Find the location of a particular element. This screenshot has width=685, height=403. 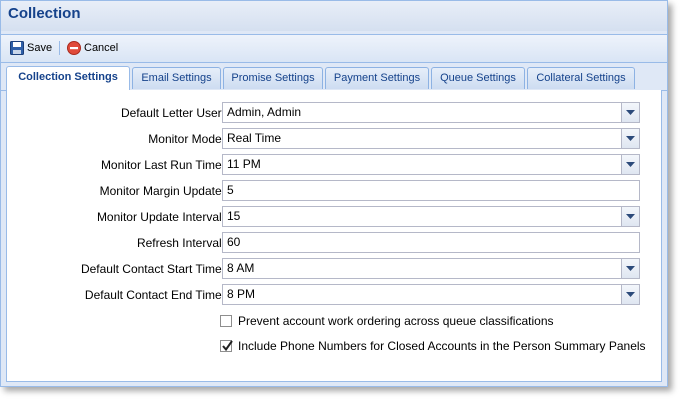

default-contact-start-time-combo: 8 AM is located at coordinates (431, 268).